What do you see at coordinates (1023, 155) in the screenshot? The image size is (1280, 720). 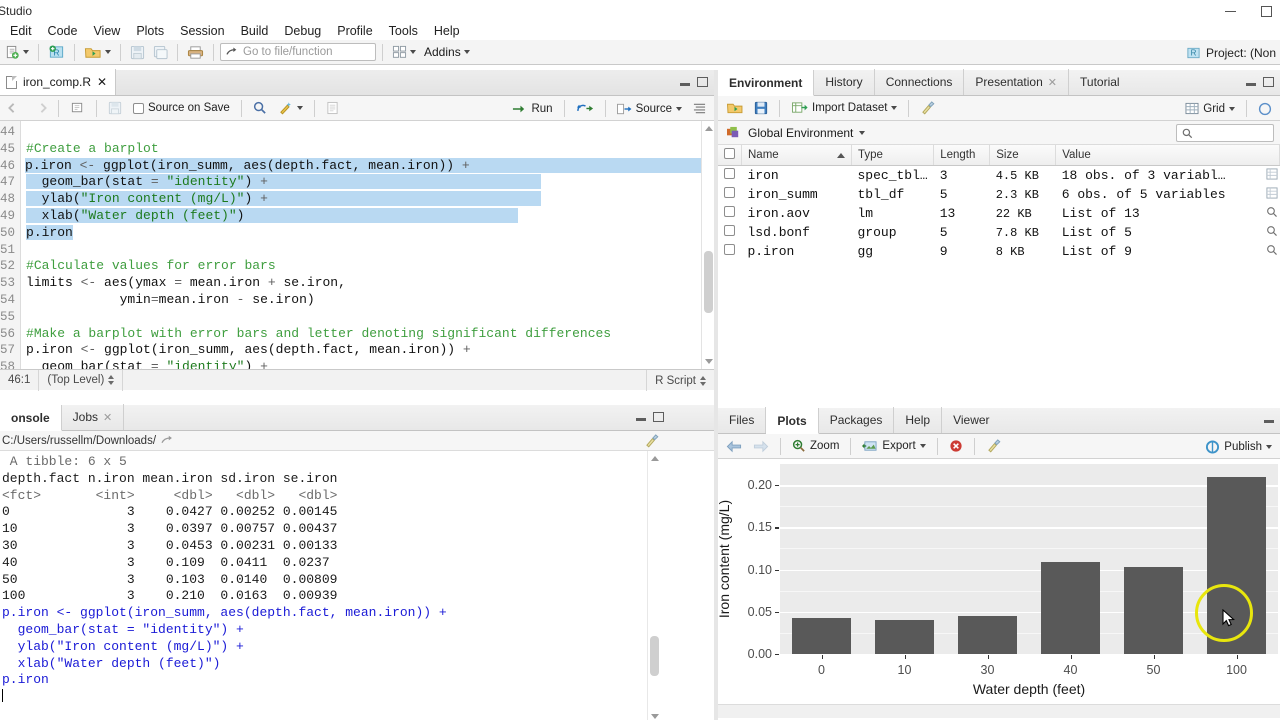 I see `column-header-size: Size` at bounding box center [1023, 155].